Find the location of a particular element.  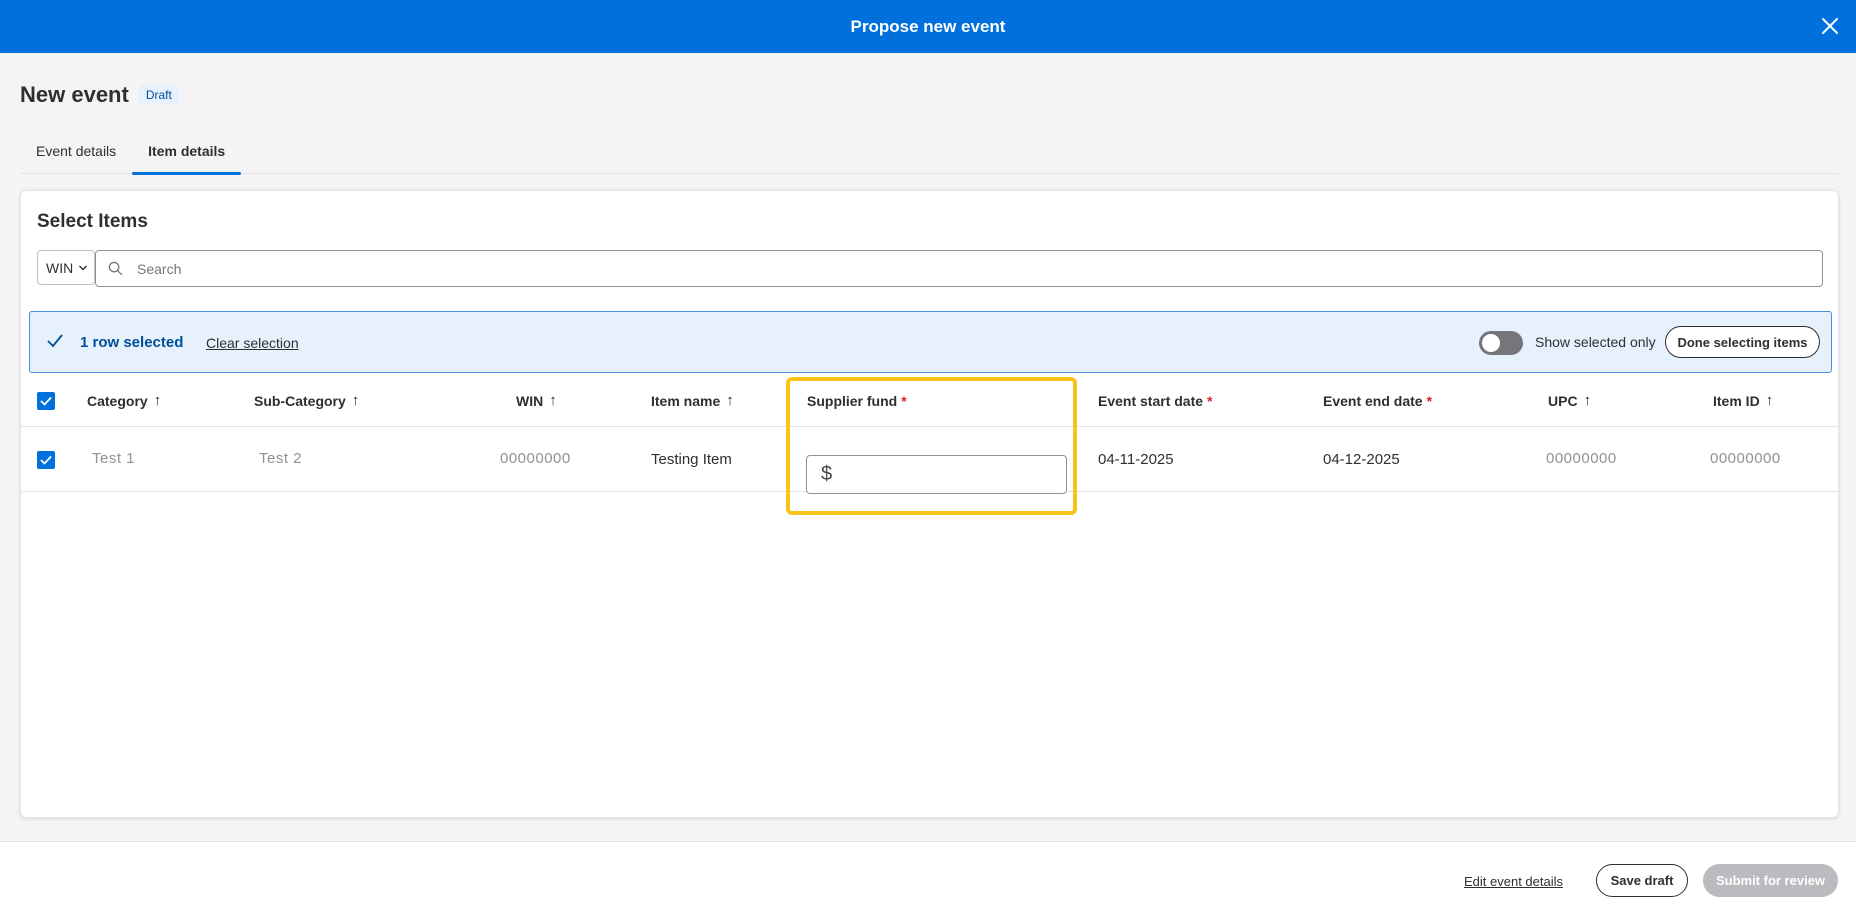

column-header-win: WIN ↑ is located at coordinates (536, 400).